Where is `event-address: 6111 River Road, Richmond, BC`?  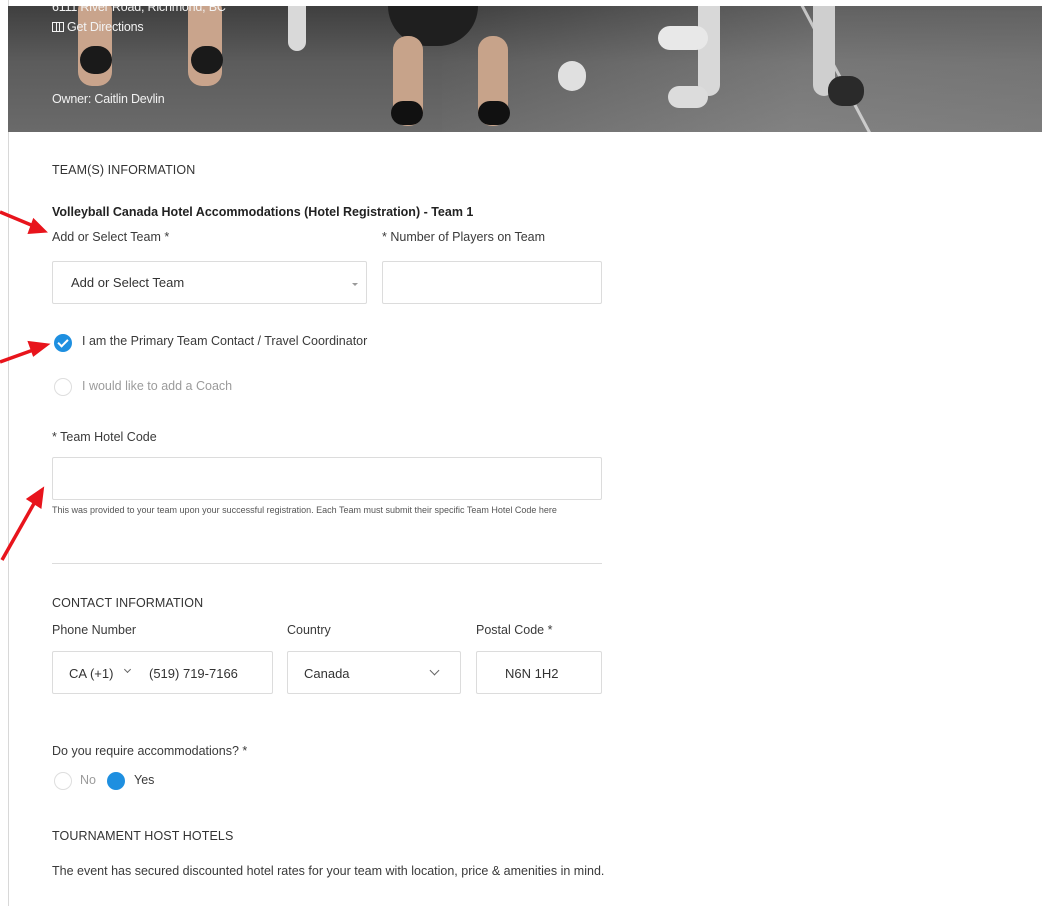
event-address: 6111 River Road, Richmond, BC is located at coordinates (139, 10).